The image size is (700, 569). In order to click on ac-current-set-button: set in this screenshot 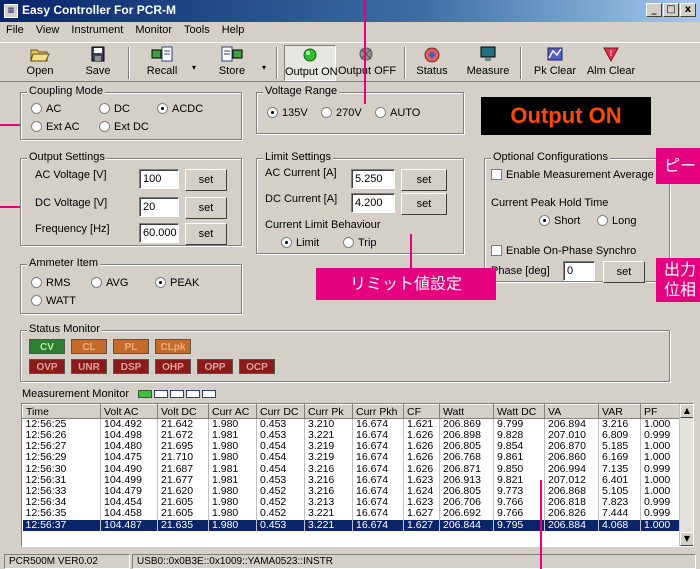, I will do `click(424, 180)`.